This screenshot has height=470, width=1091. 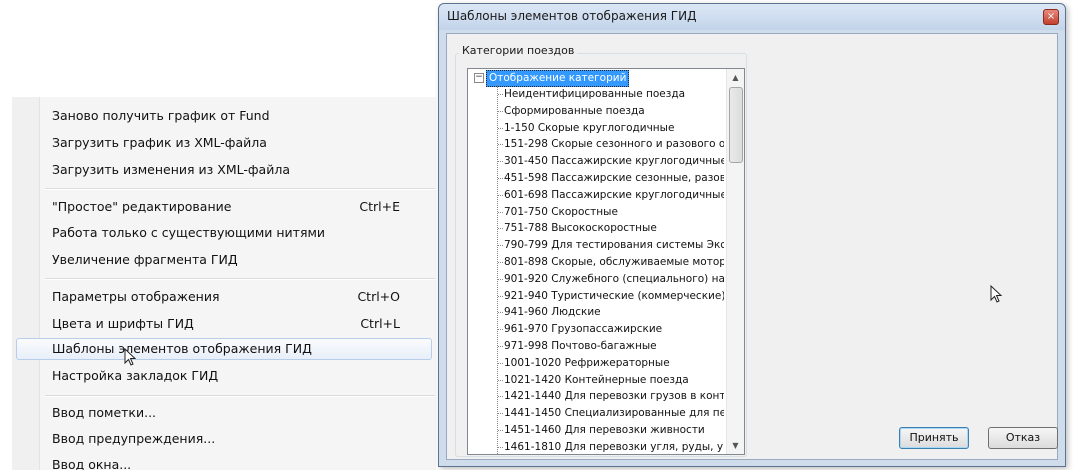 I want to click on menu-item-refetch-schedule: Заново получить график от Fund, so click(x=222, y=116).